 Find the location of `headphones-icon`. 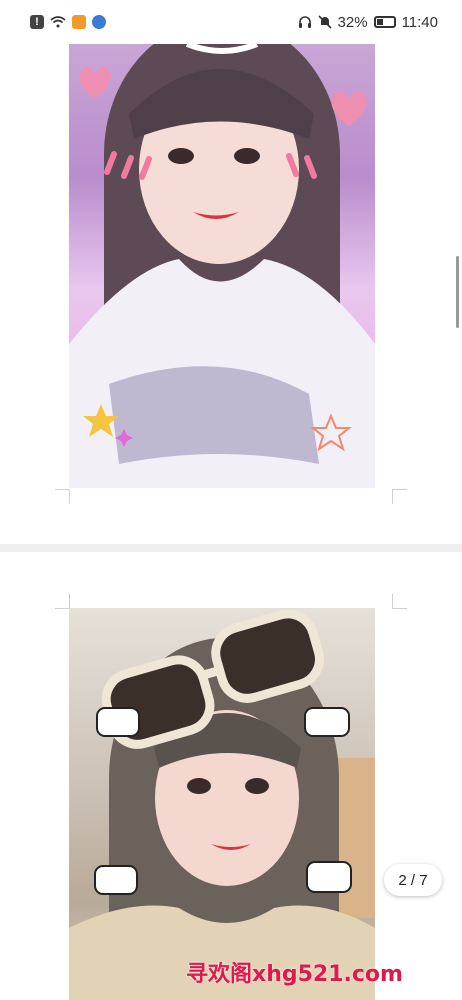

headphones-icon is located at coordinates (304, 22).